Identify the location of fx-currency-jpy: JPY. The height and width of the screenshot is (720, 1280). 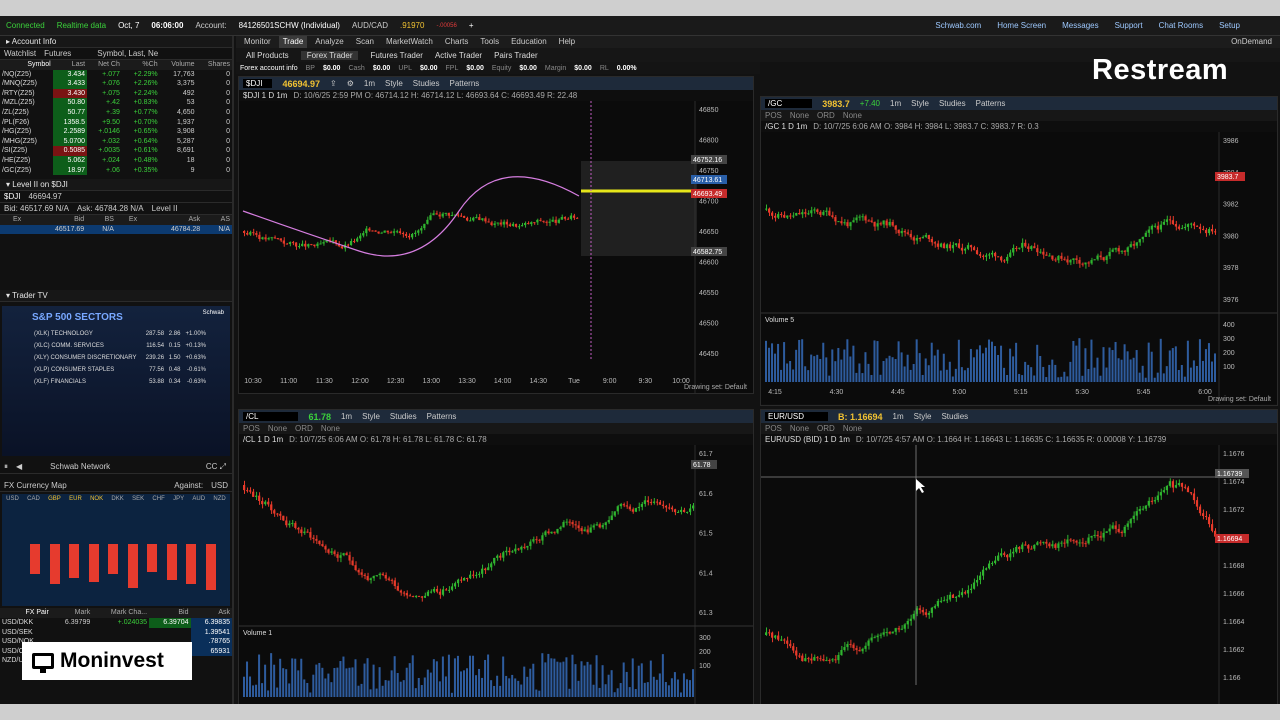
(178, 499).